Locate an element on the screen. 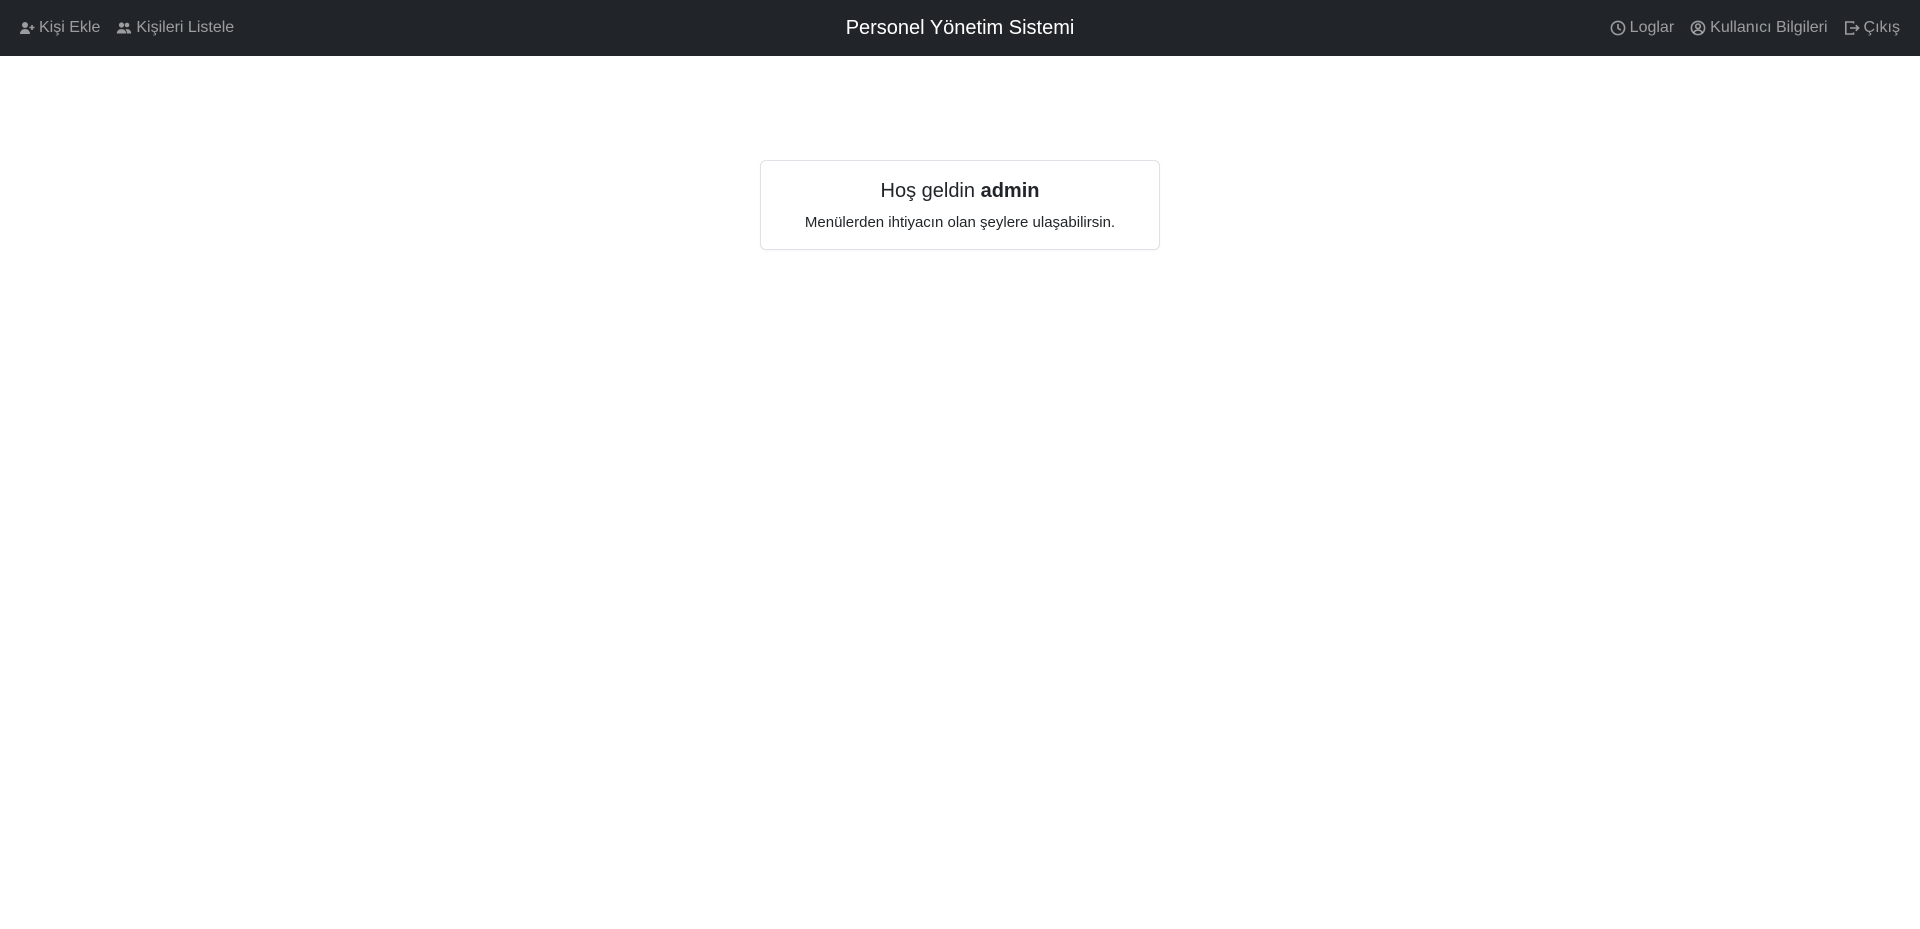  nav-user-info-label: Kullanıcı Bilgileri is located at coordinates (1769, 27).